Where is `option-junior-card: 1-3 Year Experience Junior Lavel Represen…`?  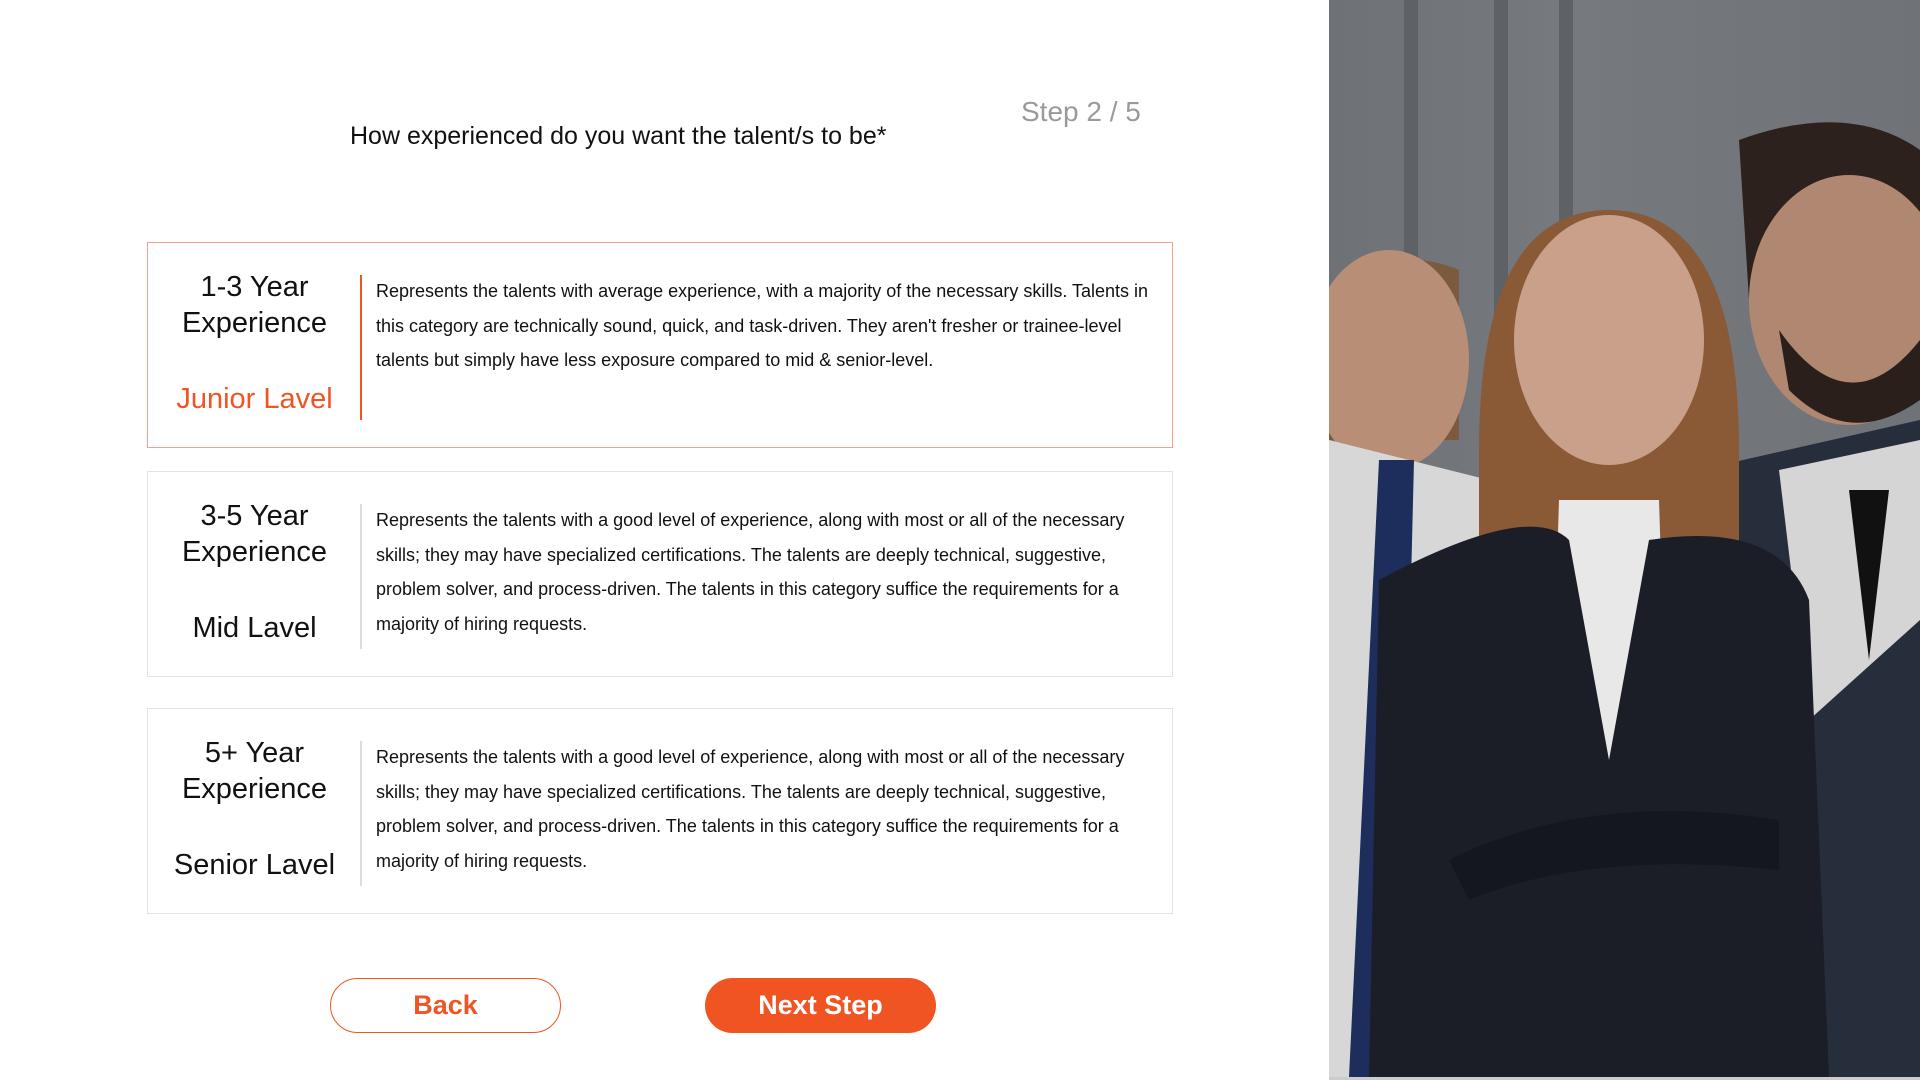
option-junior-card: 1-3 Year Experience Junior Lavel Represen… is located at coordinates (660, 345).